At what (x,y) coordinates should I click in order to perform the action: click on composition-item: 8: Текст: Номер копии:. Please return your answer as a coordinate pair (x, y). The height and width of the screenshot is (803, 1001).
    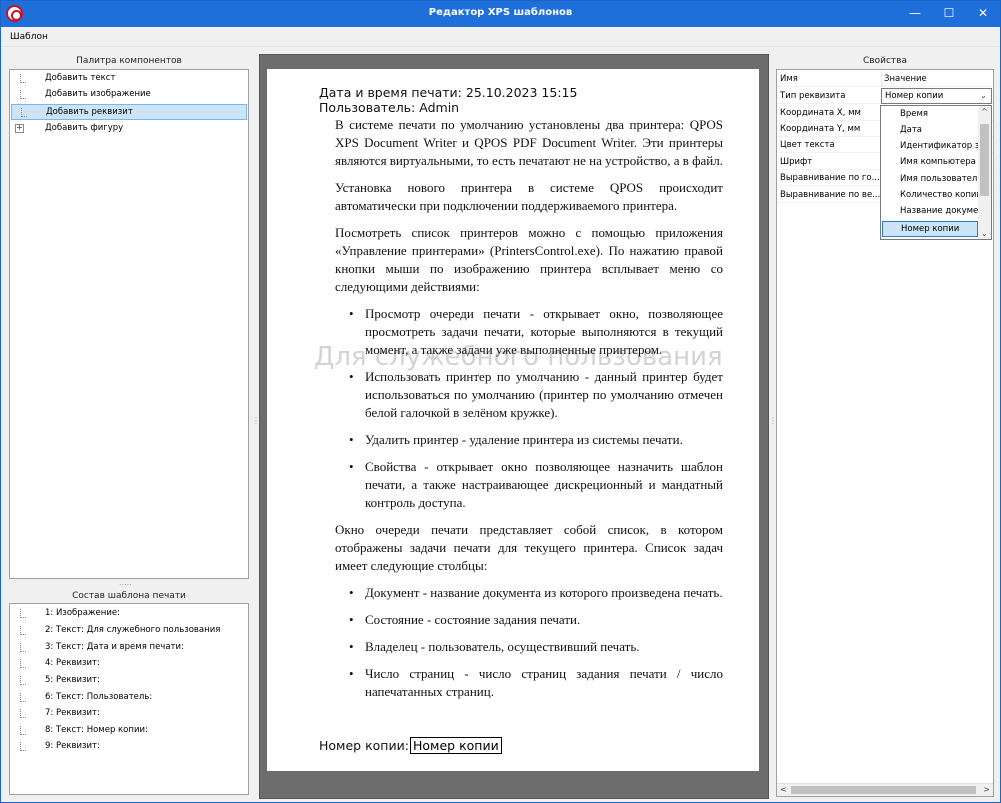
    Looking at the image, I should click on (129, 731).